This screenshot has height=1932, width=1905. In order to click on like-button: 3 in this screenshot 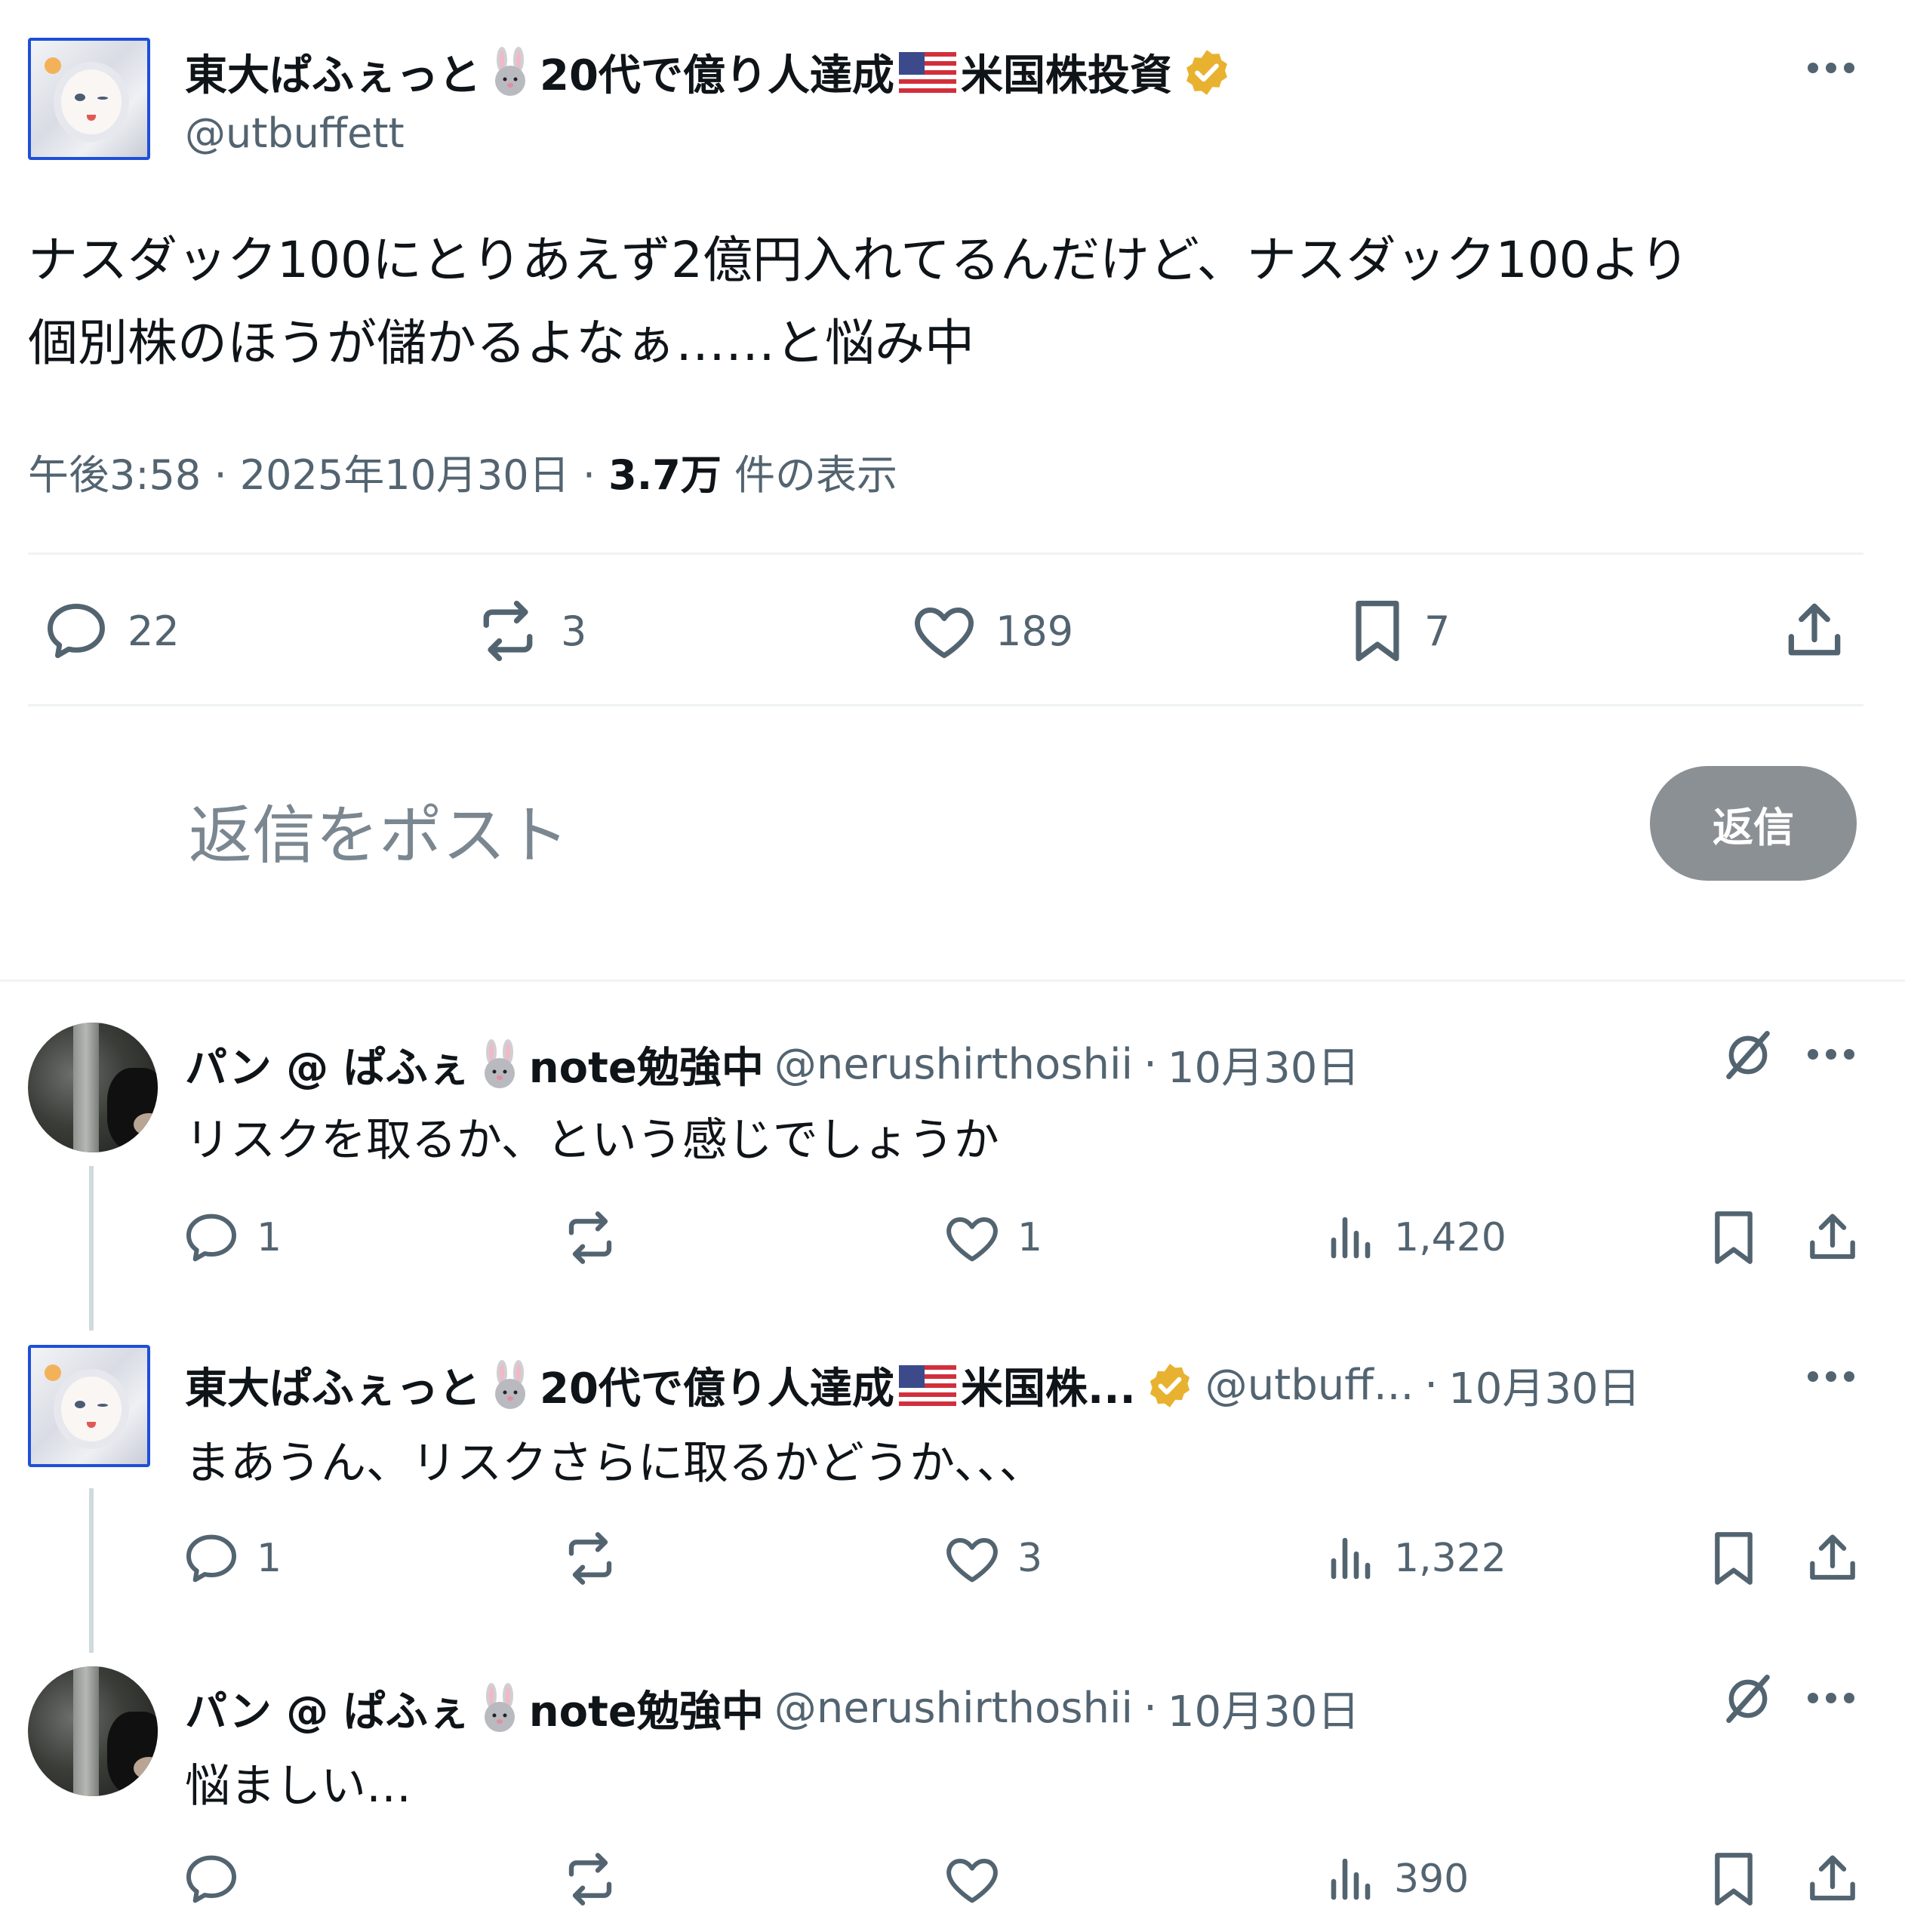, I will do `click(992, 1558)`.